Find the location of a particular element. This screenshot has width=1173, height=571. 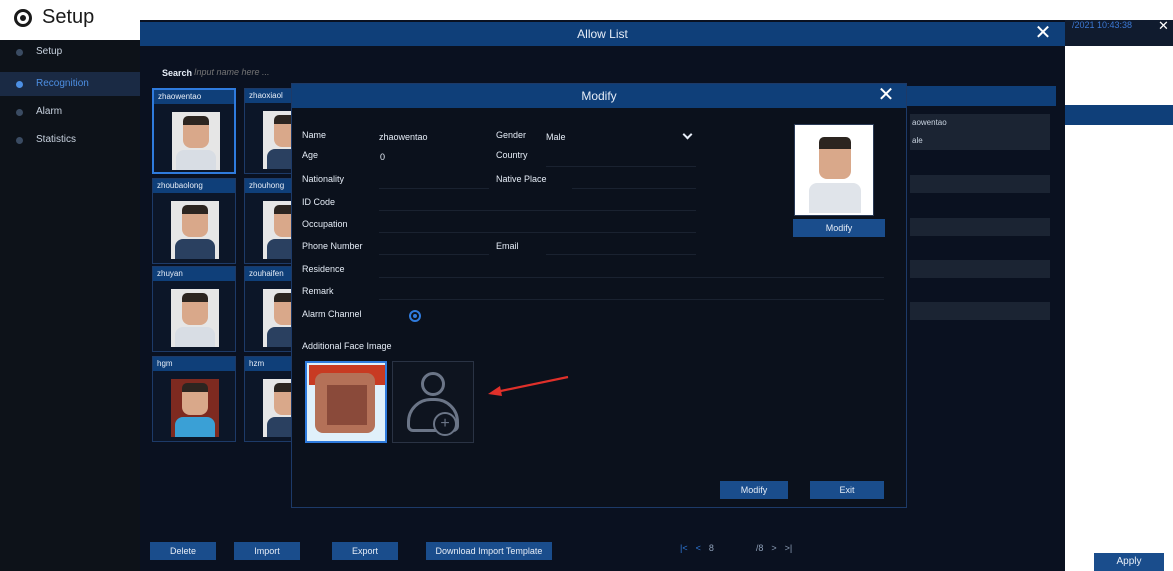

prev-page-button: < is located at coordinates (698, 548).